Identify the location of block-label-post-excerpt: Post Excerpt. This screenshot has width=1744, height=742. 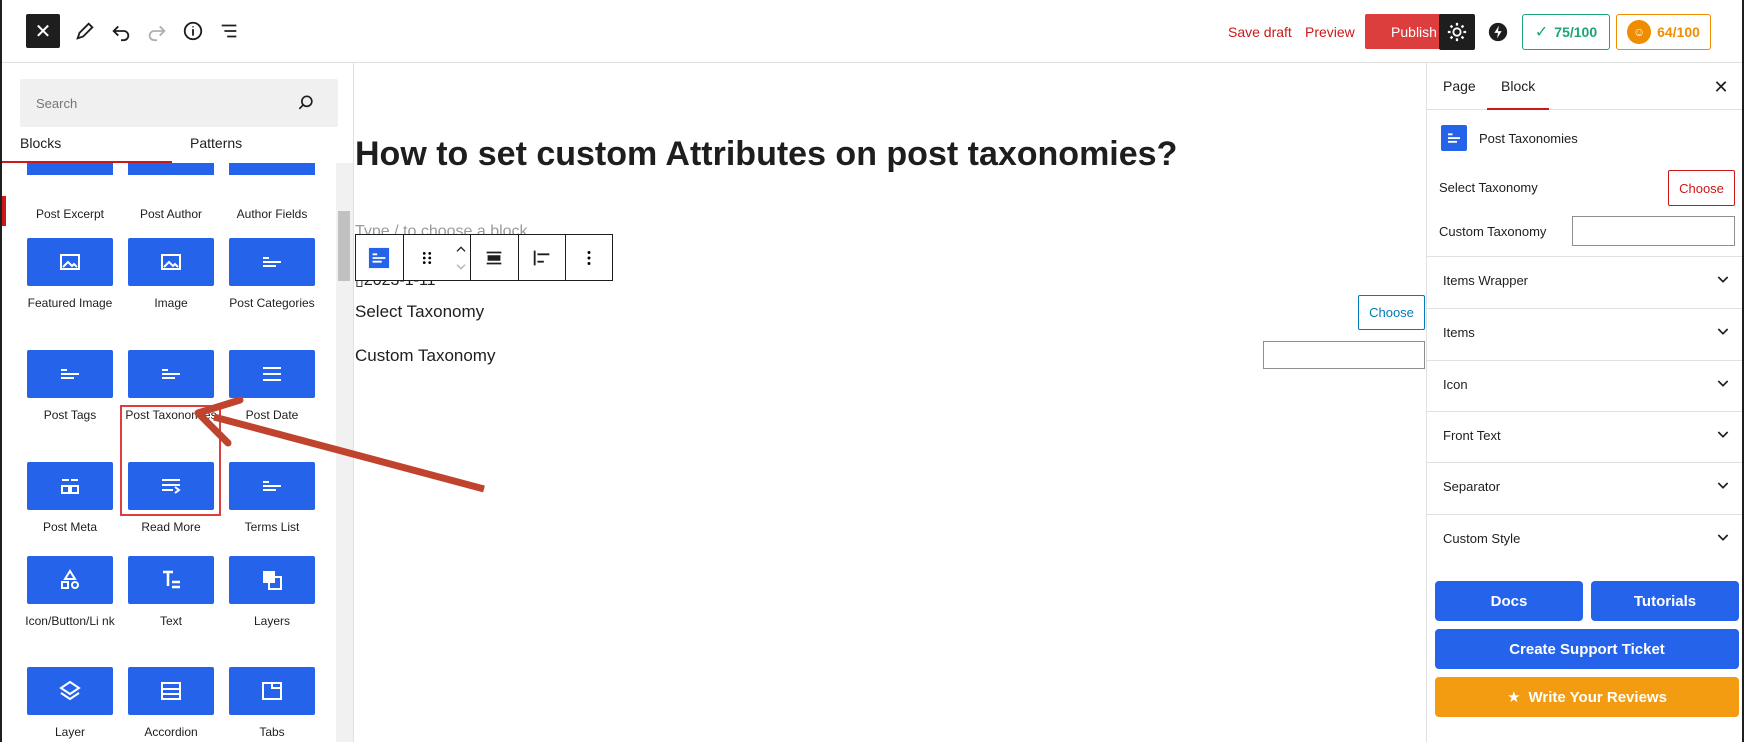
(70, 210).